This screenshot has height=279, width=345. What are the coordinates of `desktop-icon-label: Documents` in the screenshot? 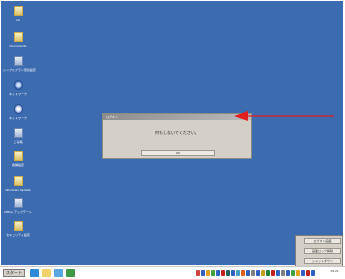 It's located at (18, 46).